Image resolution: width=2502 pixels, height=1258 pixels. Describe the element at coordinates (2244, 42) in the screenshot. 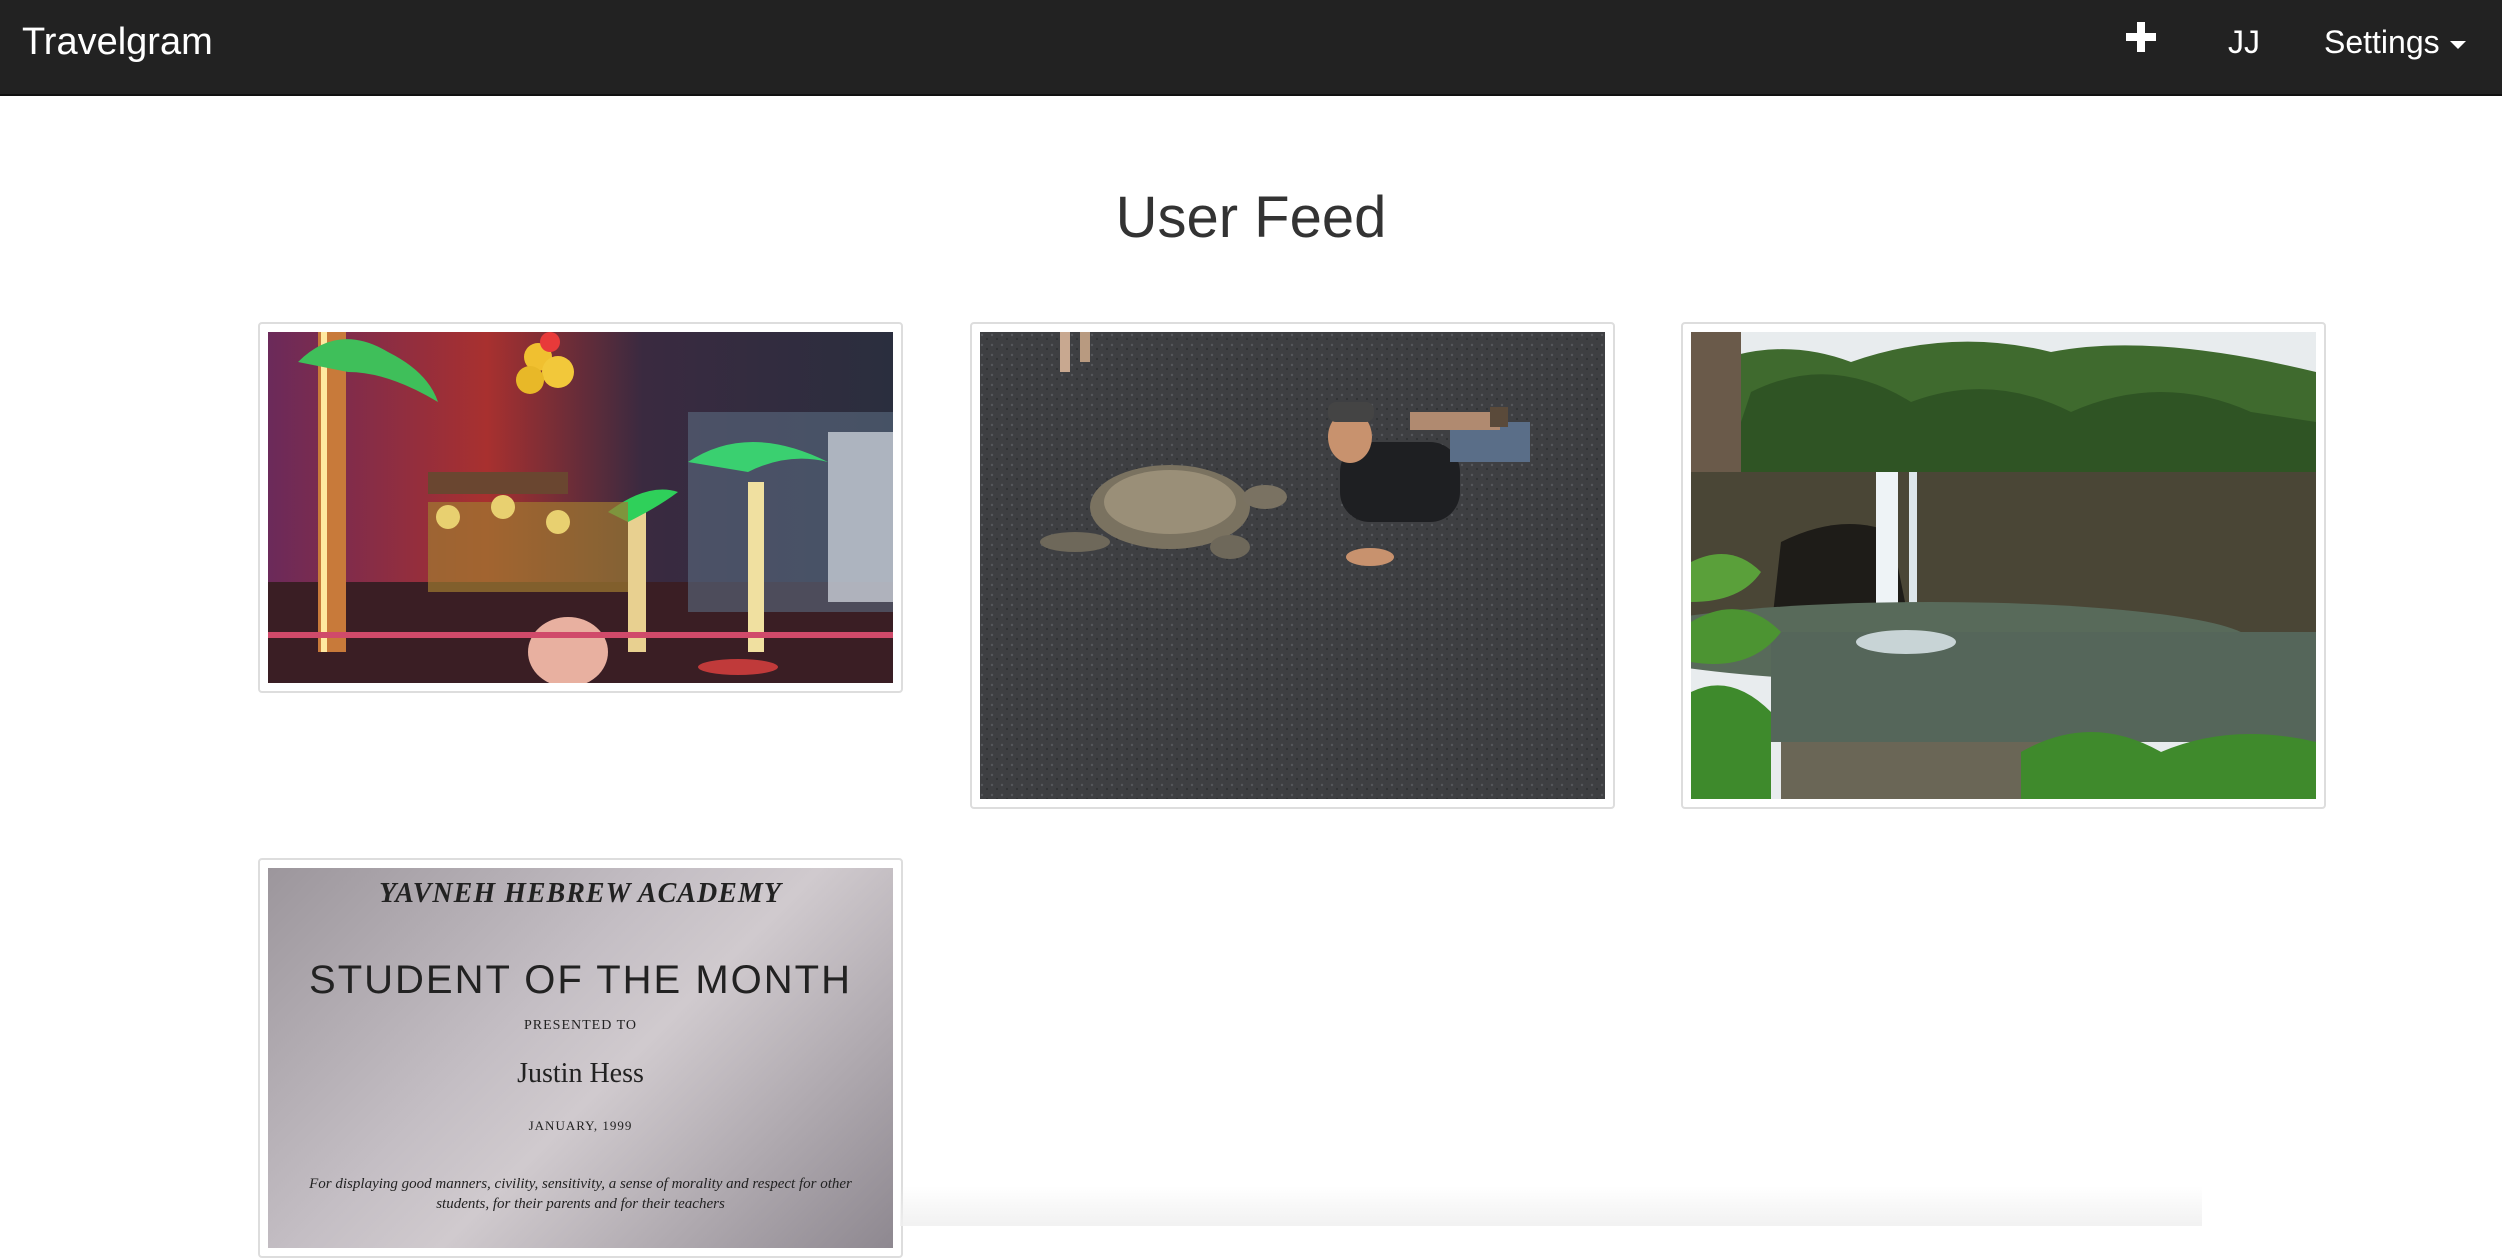

I see `user-profile-link: JJ` at that location.